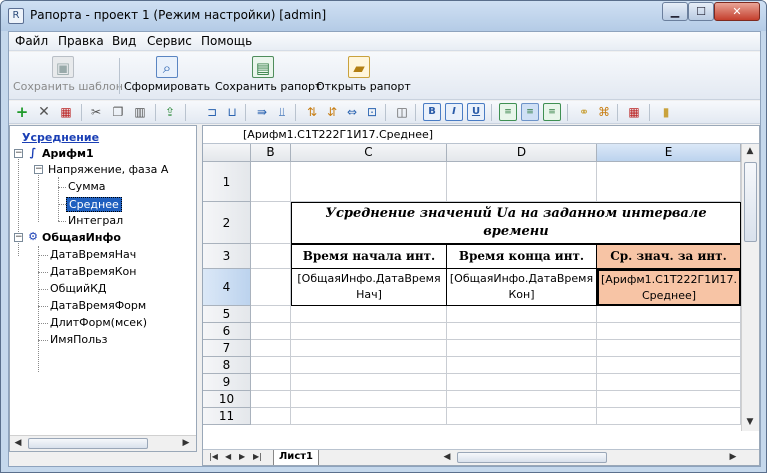 Image resolution: width=767 pixels, height=473 pixels. Describe the element at coordinates (108, 169) in the screenshot. I see `tree-node-phase: Напряжение, фаза А` at that location.